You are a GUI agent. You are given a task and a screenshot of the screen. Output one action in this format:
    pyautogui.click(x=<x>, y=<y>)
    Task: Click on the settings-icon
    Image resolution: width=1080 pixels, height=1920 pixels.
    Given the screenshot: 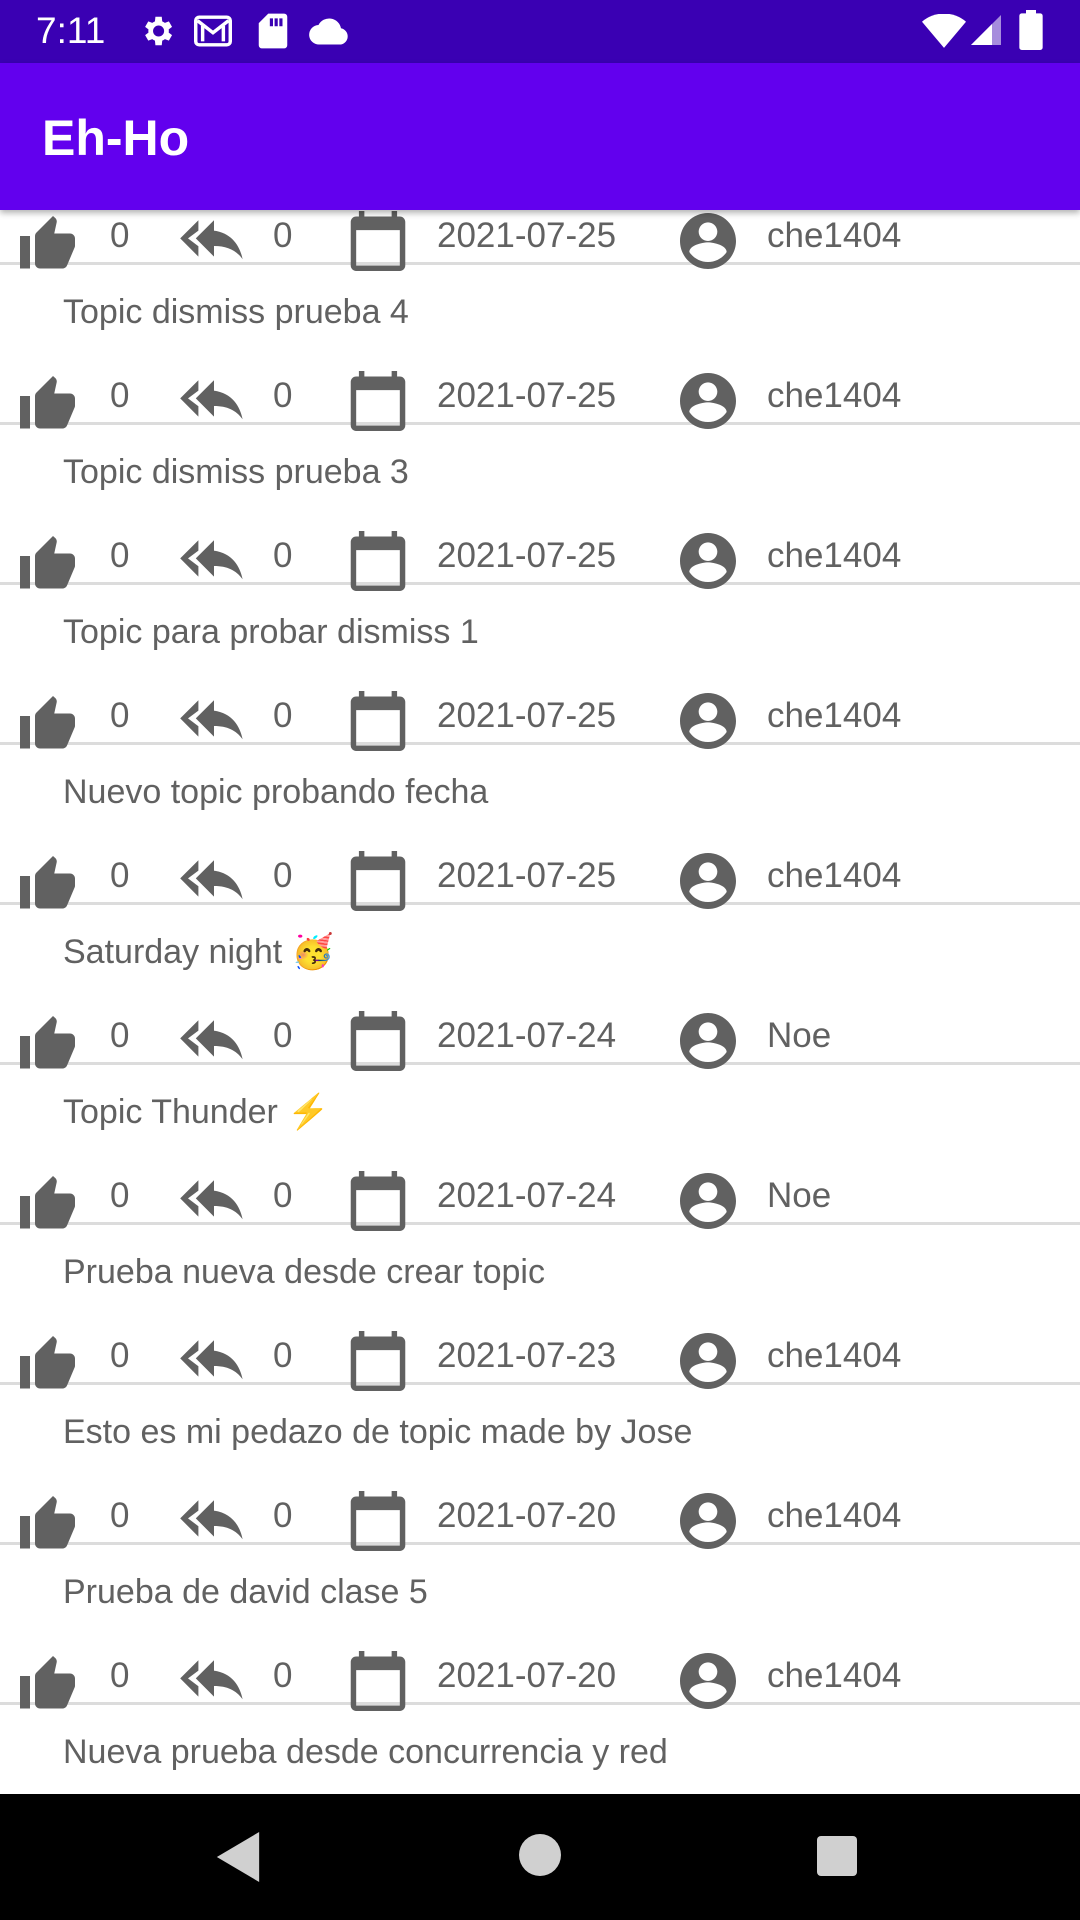 What is the action you would take?
    pyautogui.click(x=157, y=33)
    